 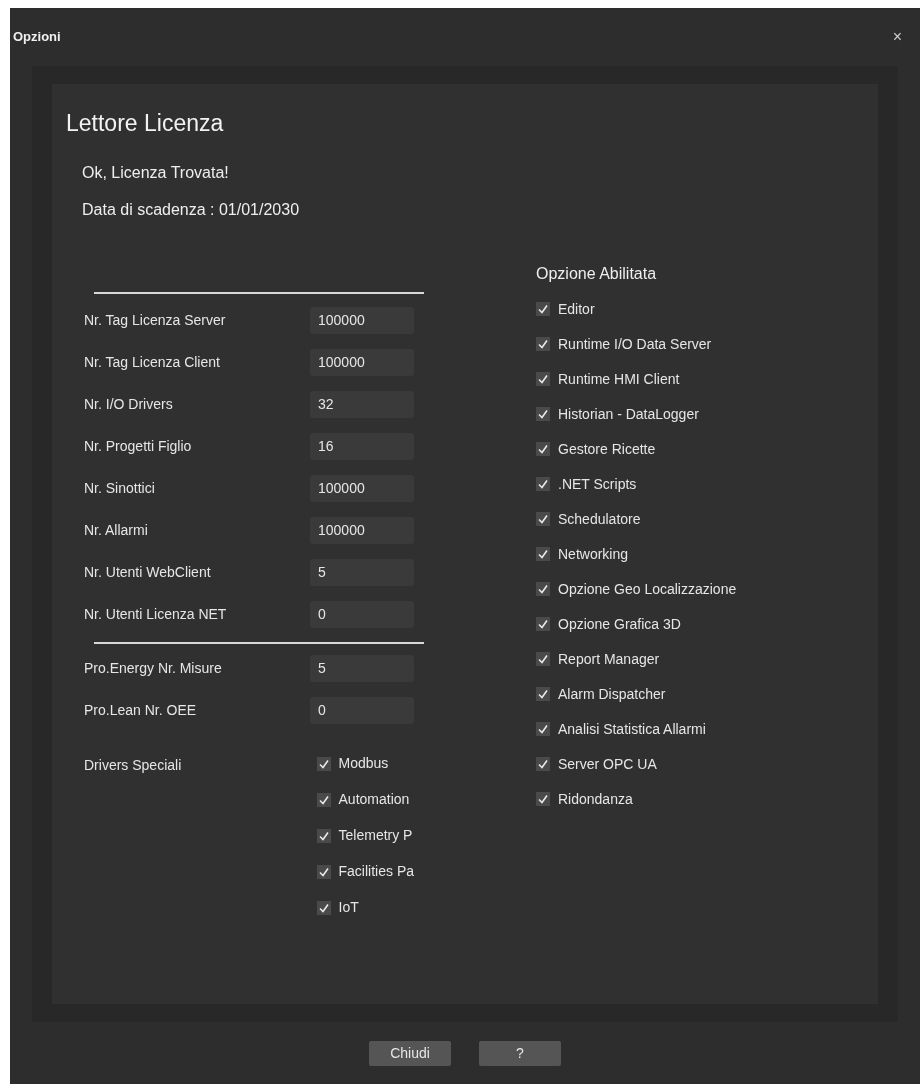 I want to click on checkbox-label: Networking, so click(x=593, y=554).